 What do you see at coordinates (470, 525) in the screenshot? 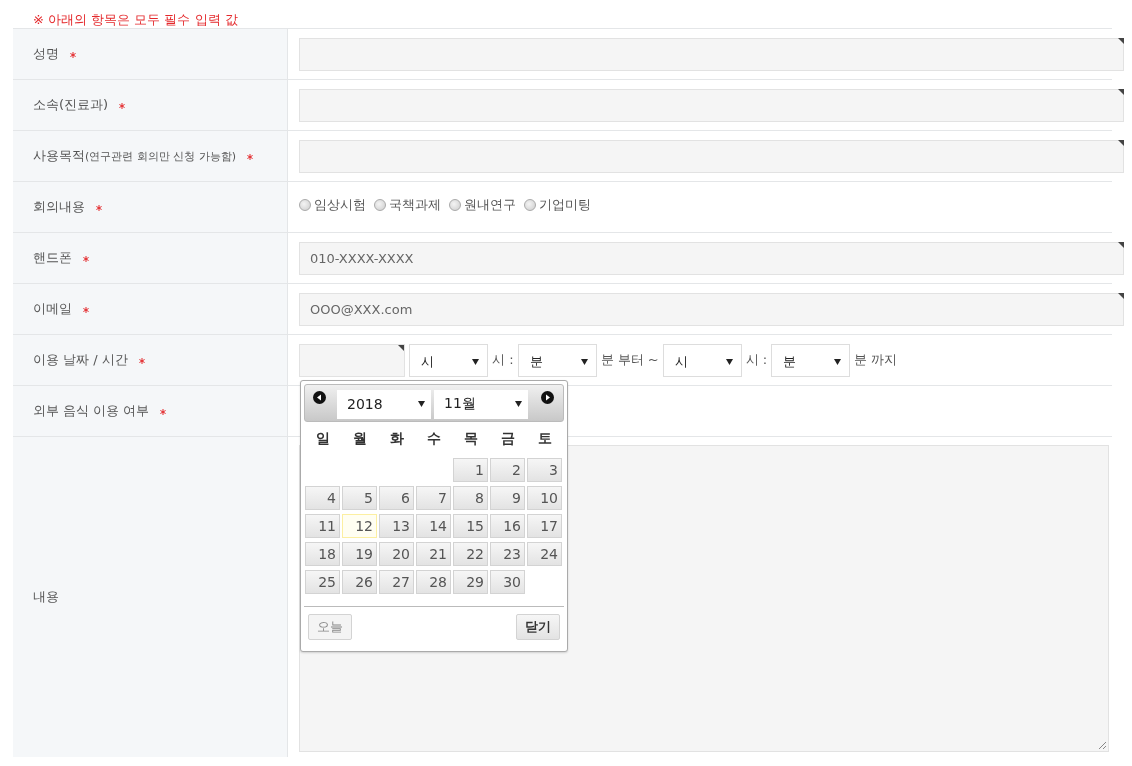
I see `calendar-day: 15` at bounding box center [470, 525].